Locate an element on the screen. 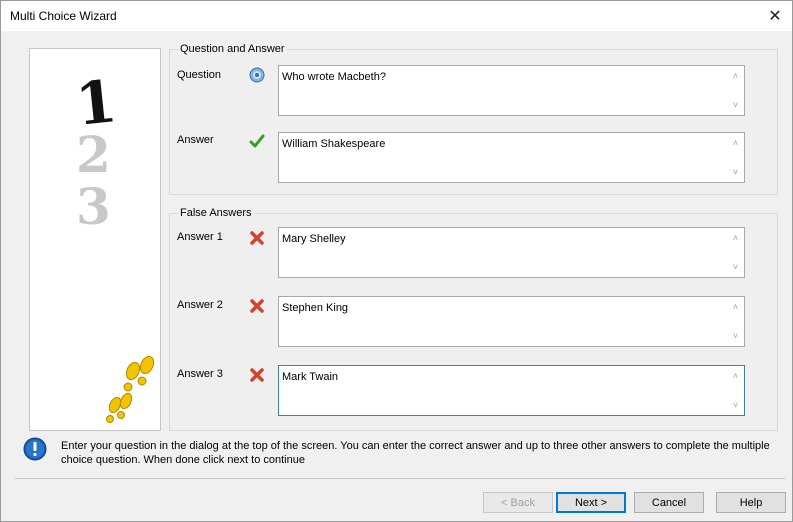  question-field: Who wrote Macbeth? ˄ ˅ is located at coordinates (511, 90).